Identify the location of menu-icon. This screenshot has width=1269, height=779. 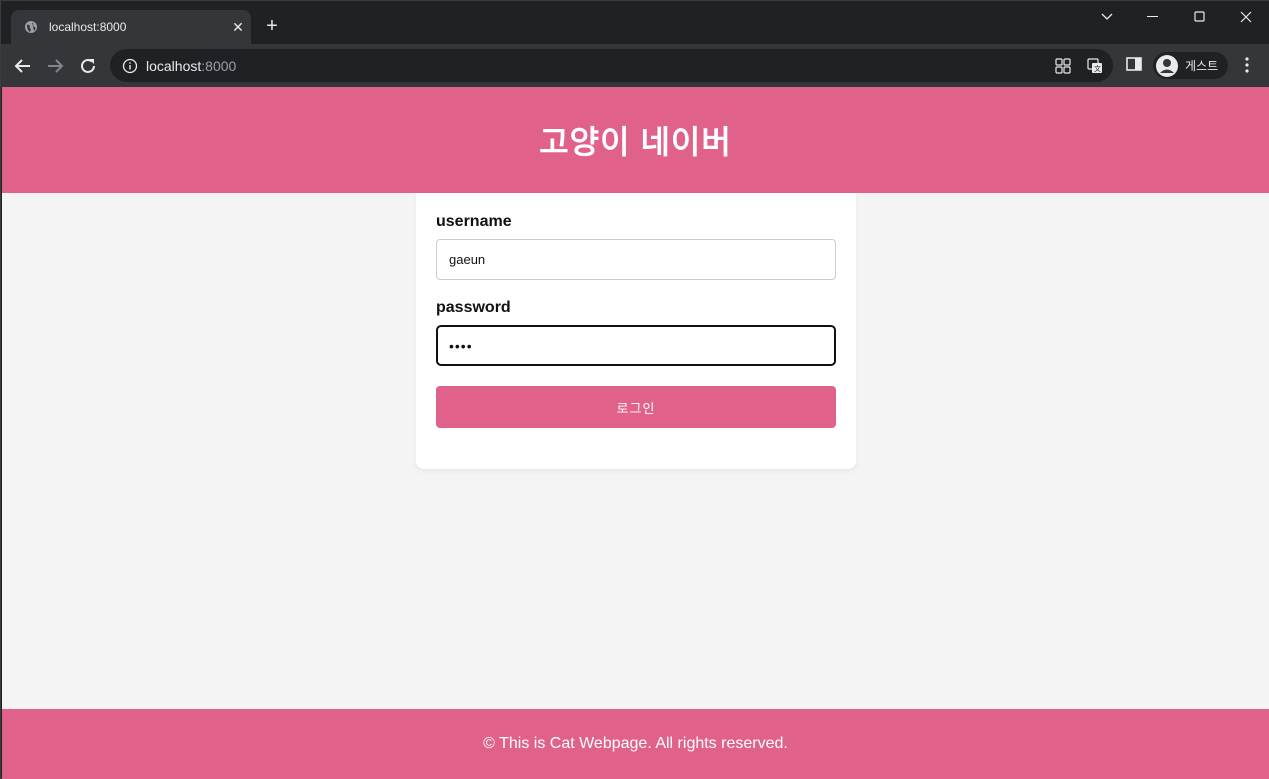
(1247, 65).